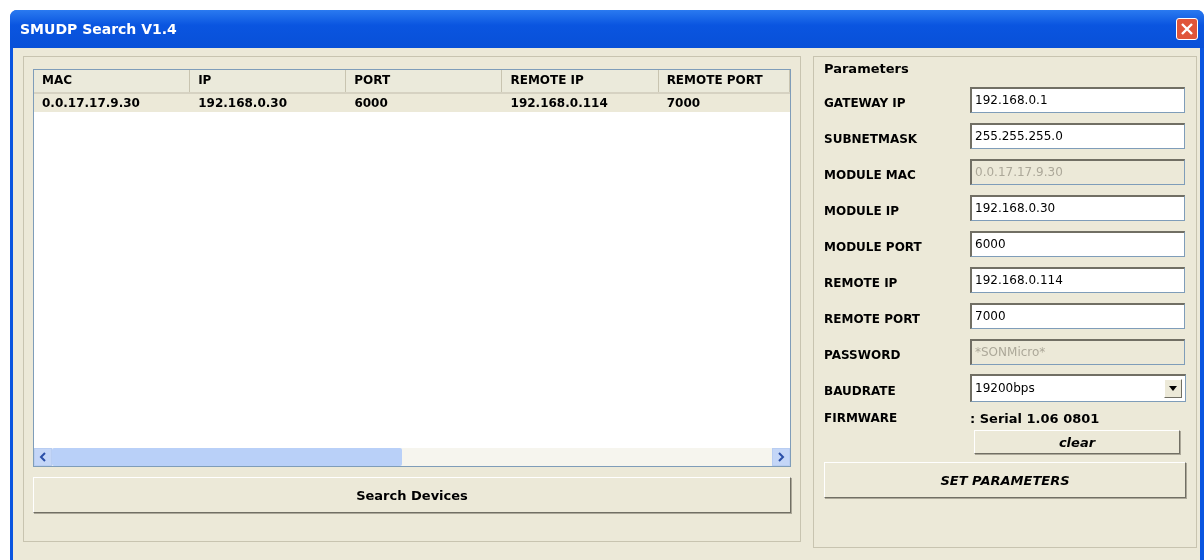 The width and height of the screenshot is (1204, 560). What do you see at coordinates (870, 174) in the screenshot?
I see `field-label: MODULE MAC` at bounding box center [870, 174].